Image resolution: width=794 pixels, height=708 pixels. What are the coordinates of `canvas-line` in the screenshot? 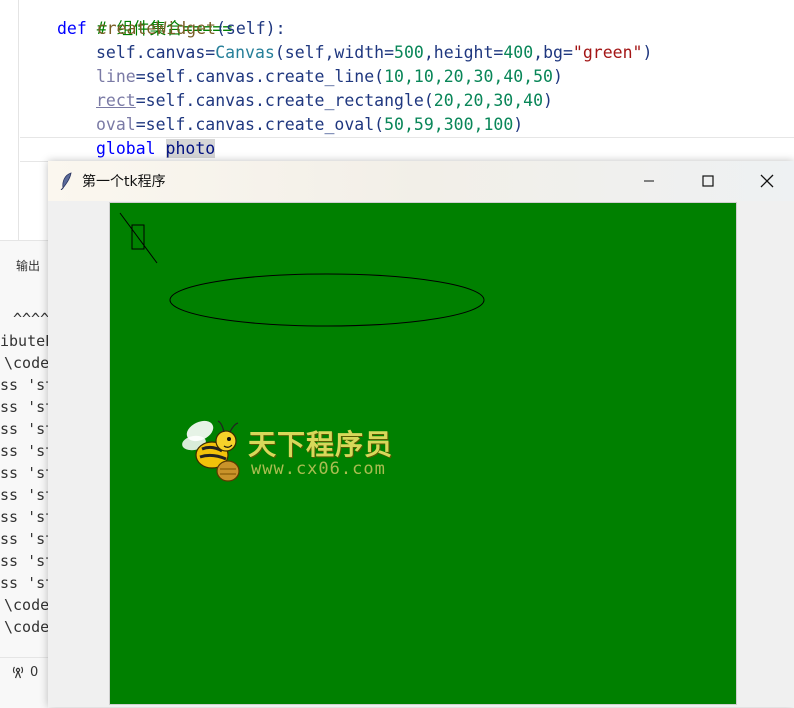 It's located at (138, 238).